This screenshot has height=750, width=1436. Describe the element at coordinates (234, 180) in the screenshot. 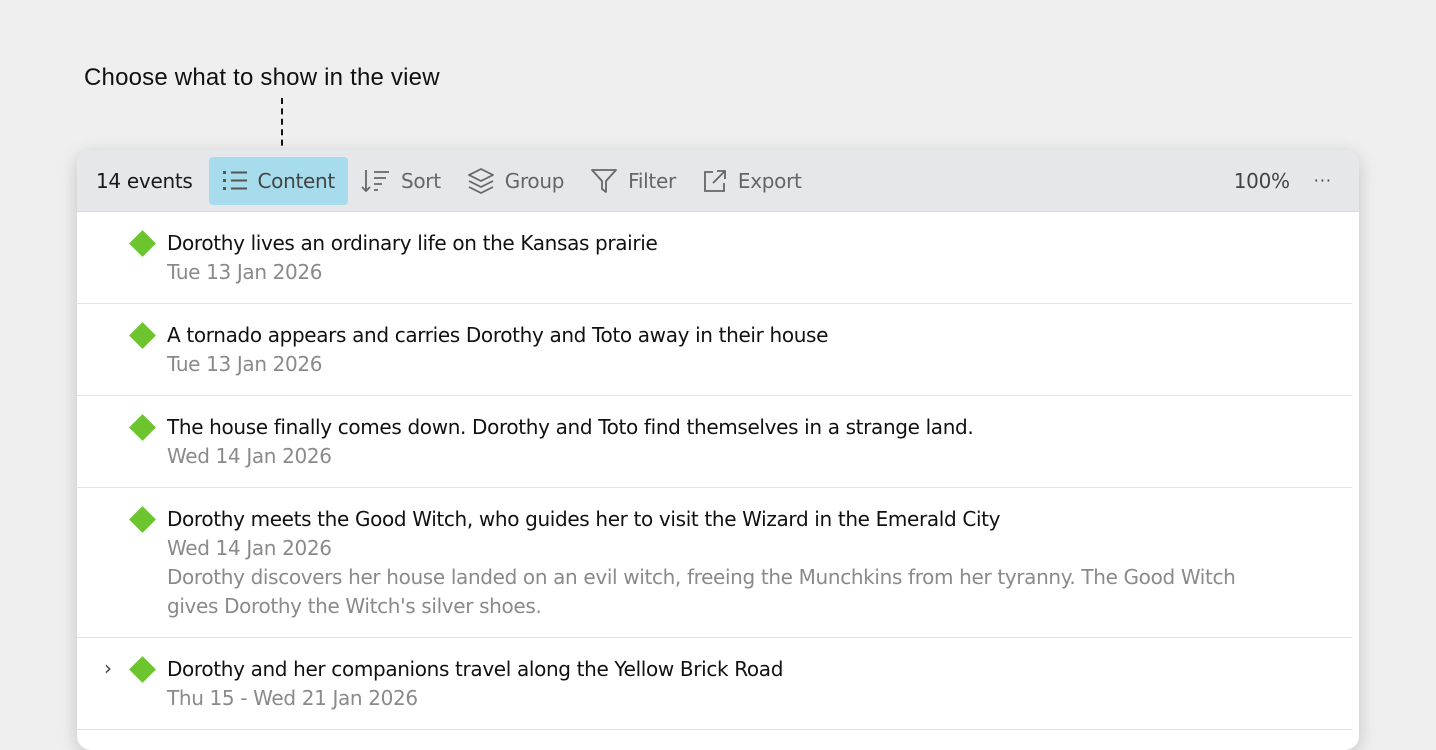

I see `list-icon` at that location.